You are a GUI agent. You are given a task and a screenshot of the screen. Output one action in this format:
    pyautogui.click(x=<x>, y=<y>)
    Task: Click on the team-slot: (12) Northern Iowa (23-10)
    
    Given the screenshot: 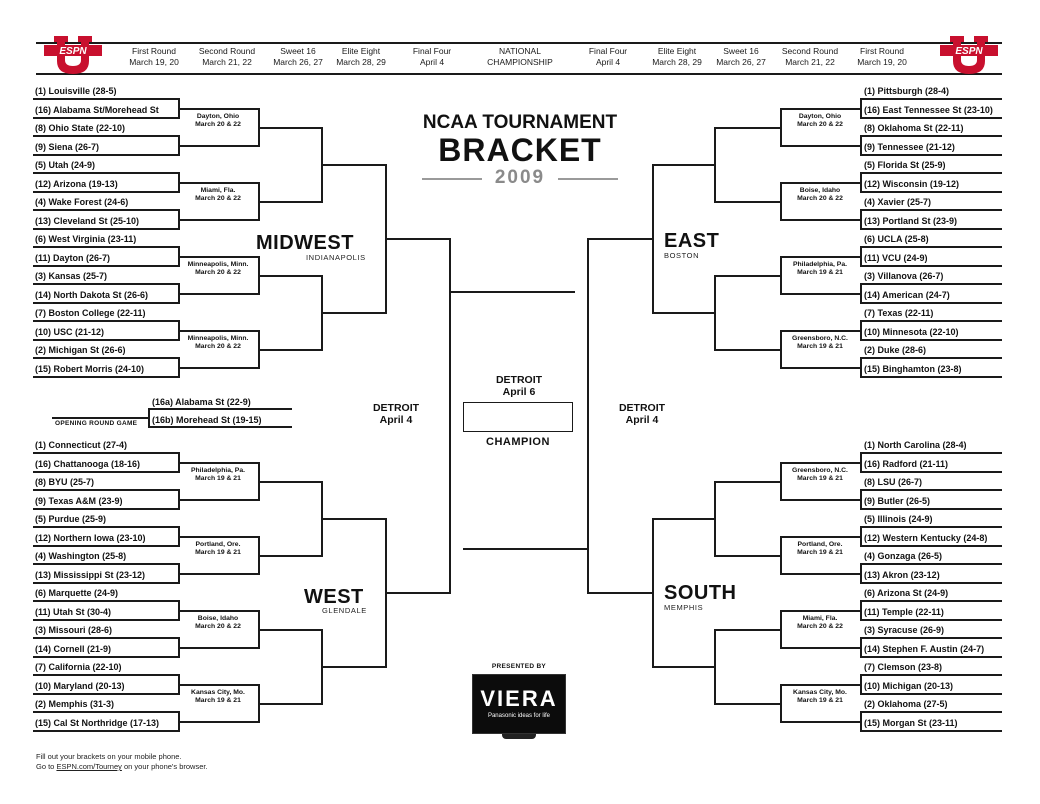 What is the action you would take?
    pyautogui.click(x=90, y=538)
    